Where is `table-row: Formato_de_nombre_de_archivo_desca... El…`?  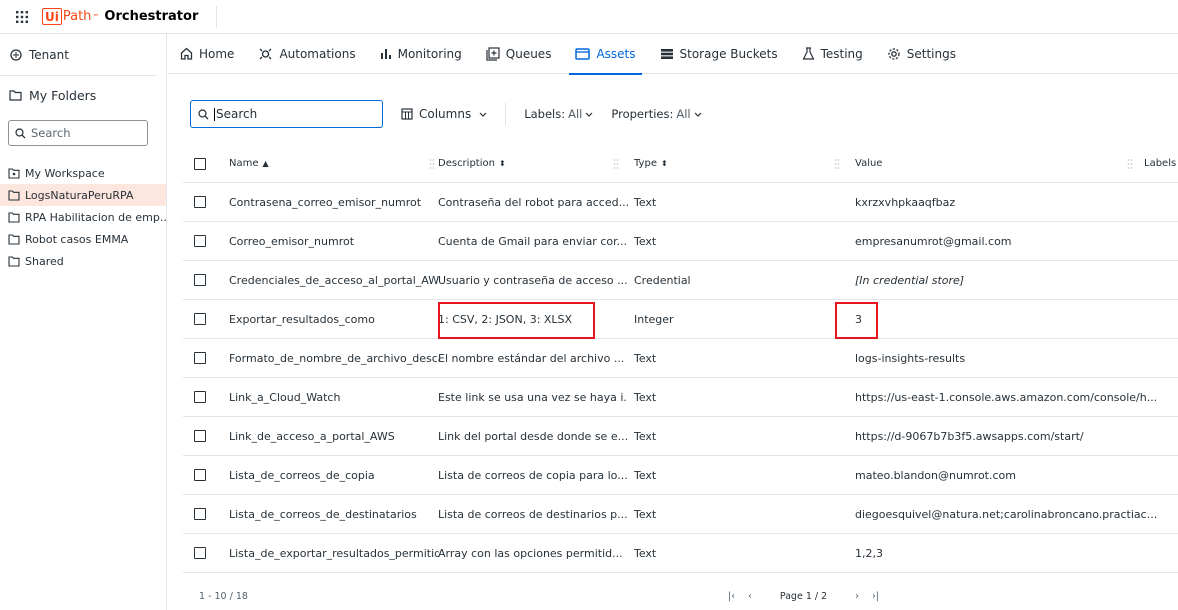
table-row: Formato_de_nombre_de_archivo_desca... El… is located at coordinates (680, 358).